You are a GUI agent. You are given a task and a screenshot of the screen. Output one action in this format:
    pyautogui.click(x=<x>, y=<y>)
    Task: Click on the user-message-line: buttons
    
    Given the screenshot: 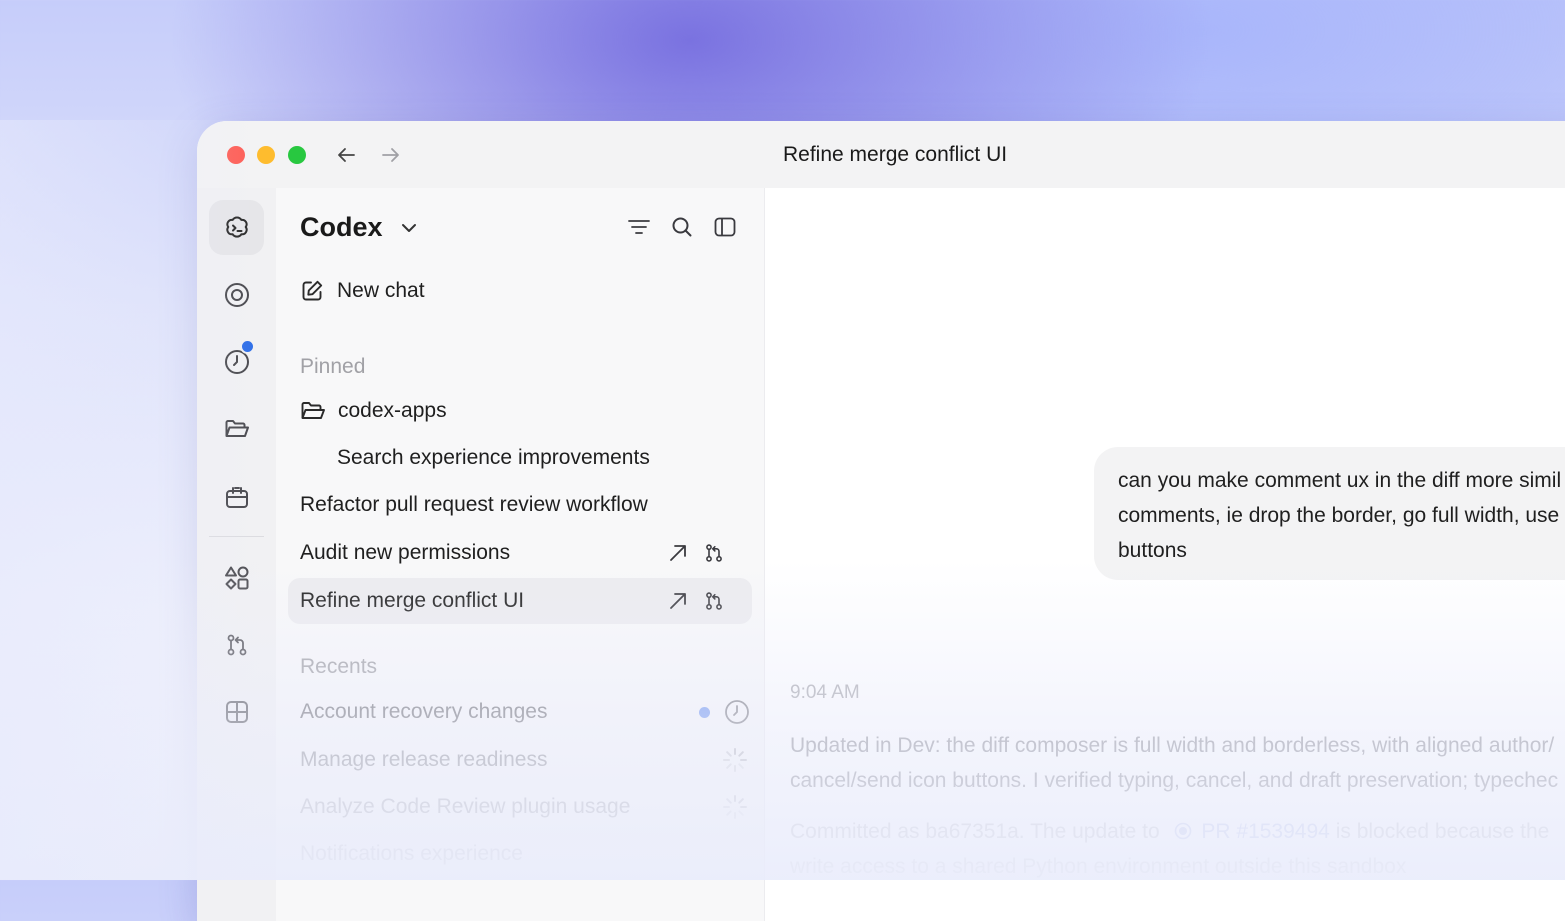 What is the action you would take?
    pyautogui.click(x=1152, y=550)
    